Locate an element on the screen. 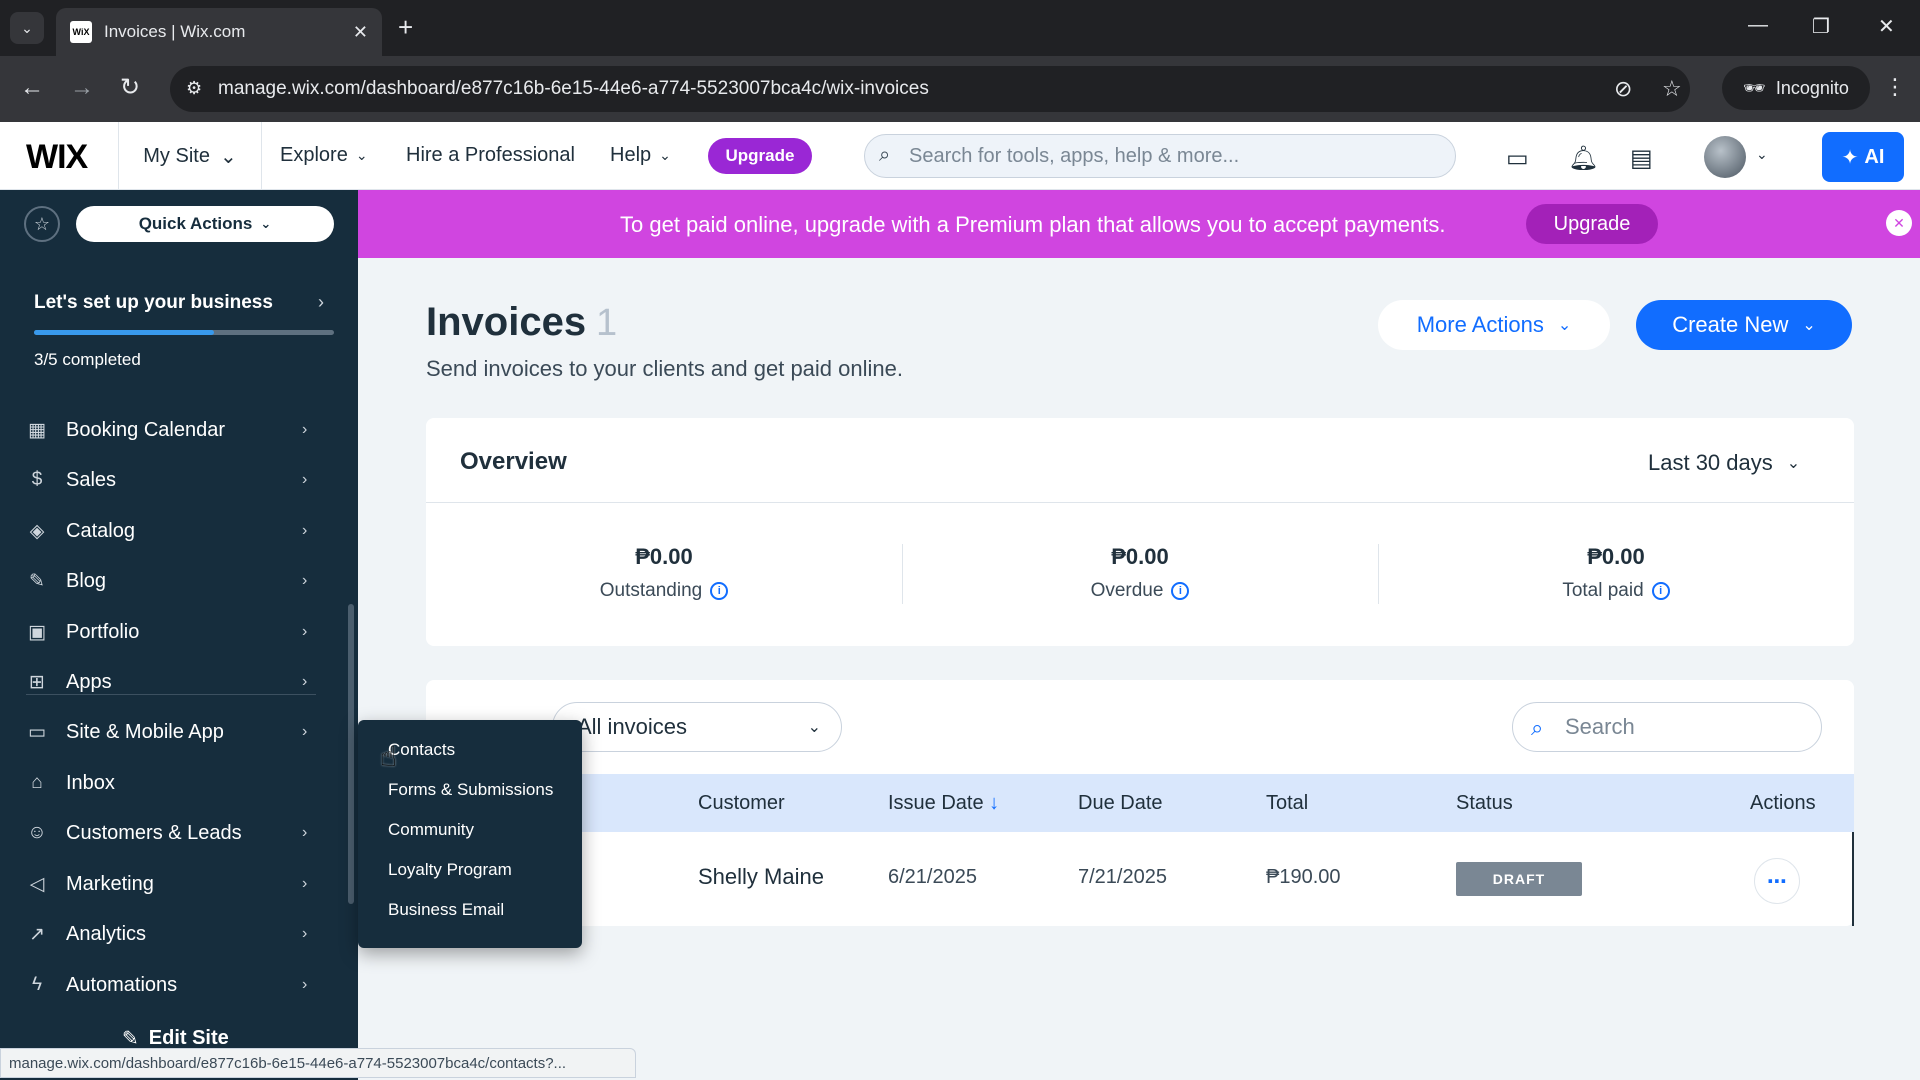 This screenshot has width=1920, height=1080. restore-icon: ❐ is located at coordinates (1821, 26).